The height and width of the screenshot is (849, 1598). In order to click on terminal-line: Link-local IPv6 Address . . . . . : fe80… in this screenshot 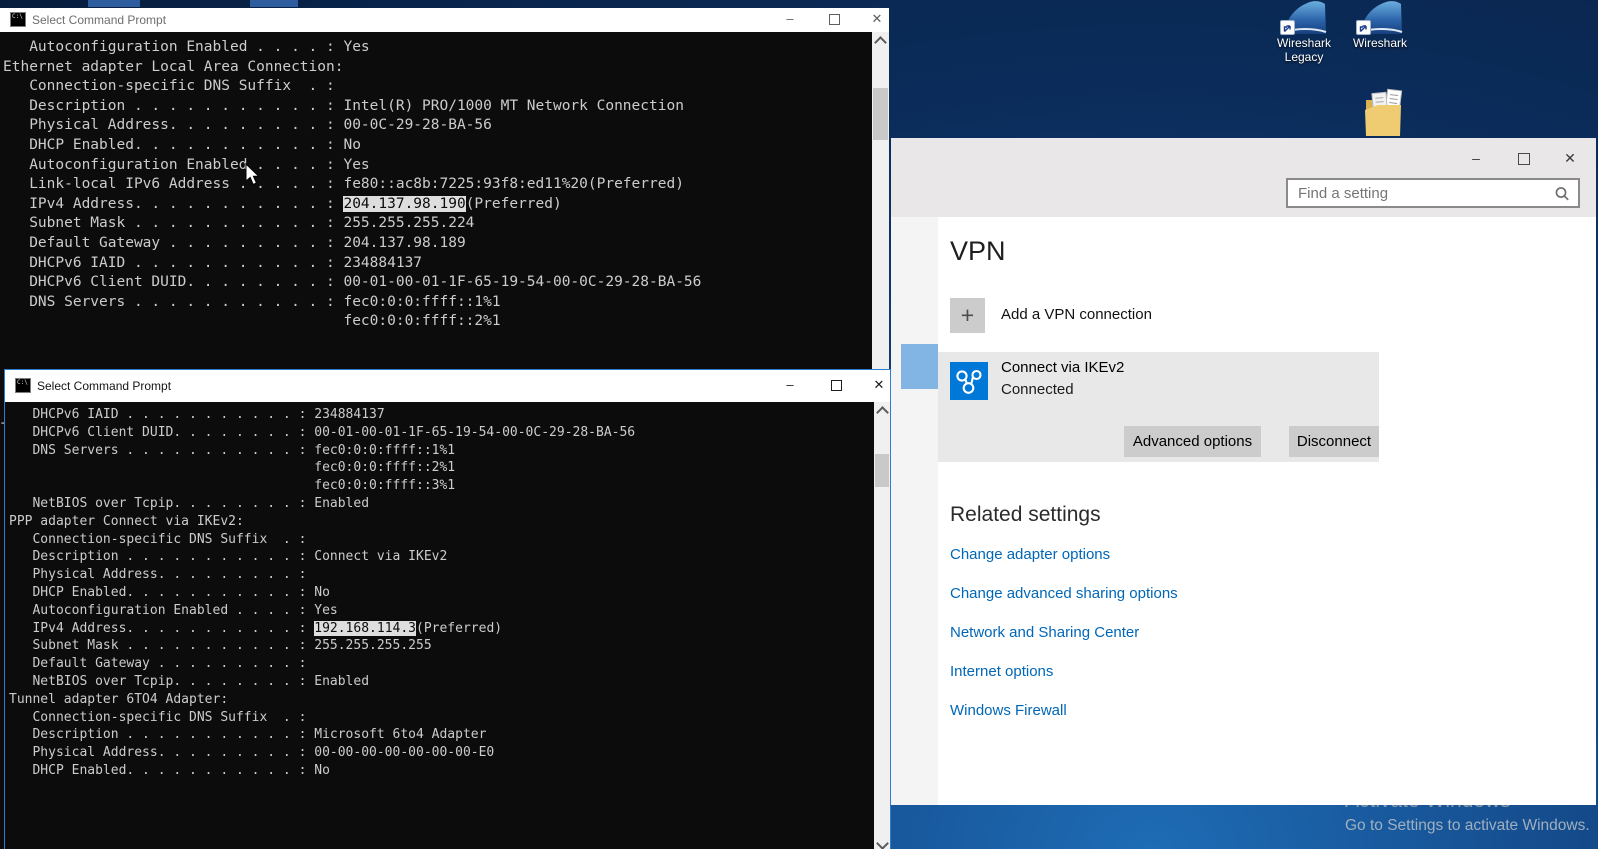, I will do `click(343, 184)`.